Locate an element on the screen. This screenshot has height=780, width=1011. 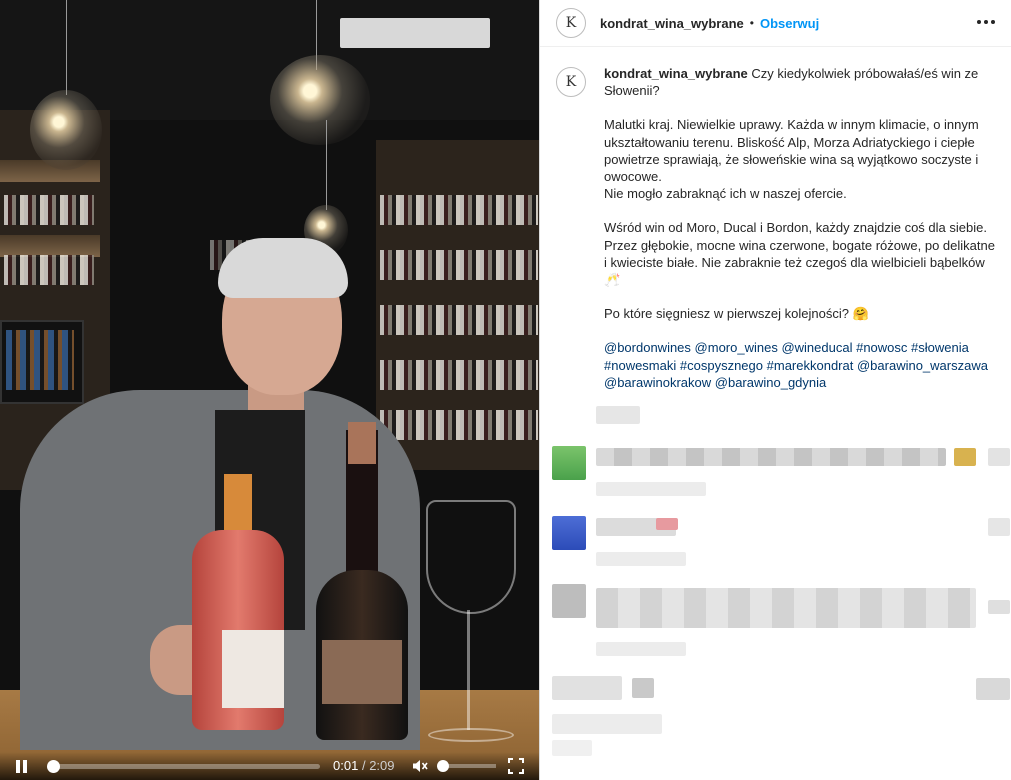
progress-handle is located at coordinates (54, 766).